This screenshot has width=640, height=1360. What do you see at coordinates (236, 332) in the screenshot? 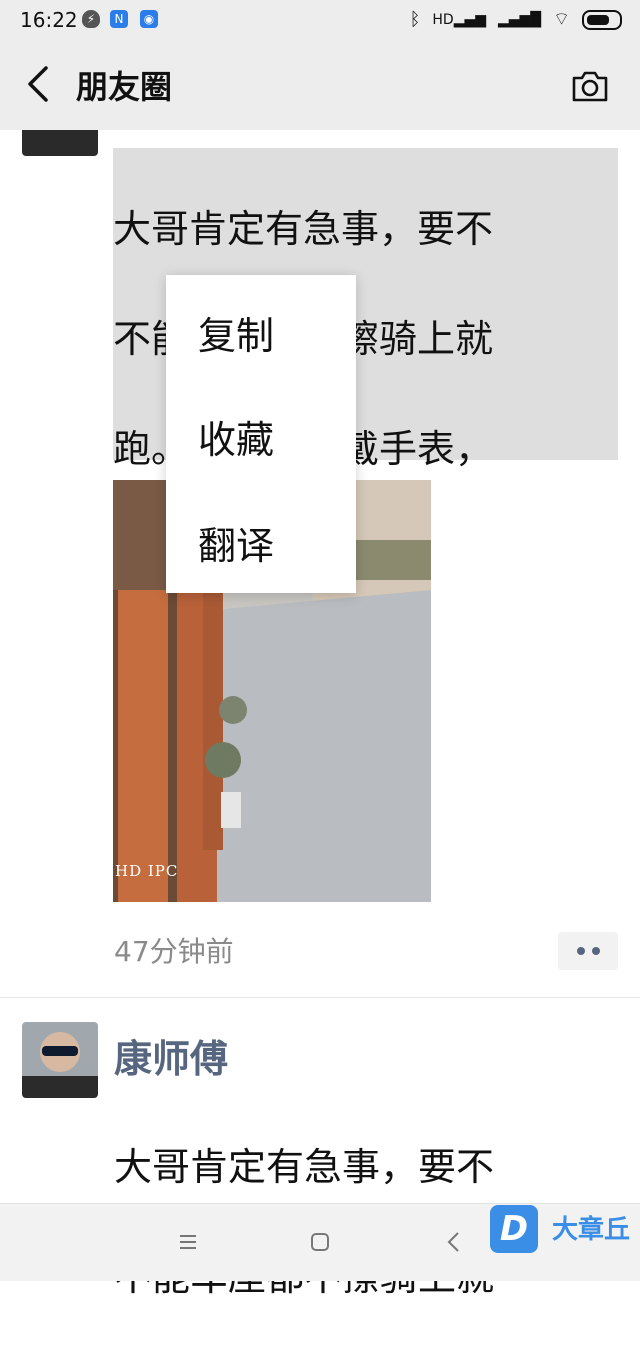
I see `menu-item-copy: 复制` at bounding box center [236, 332].